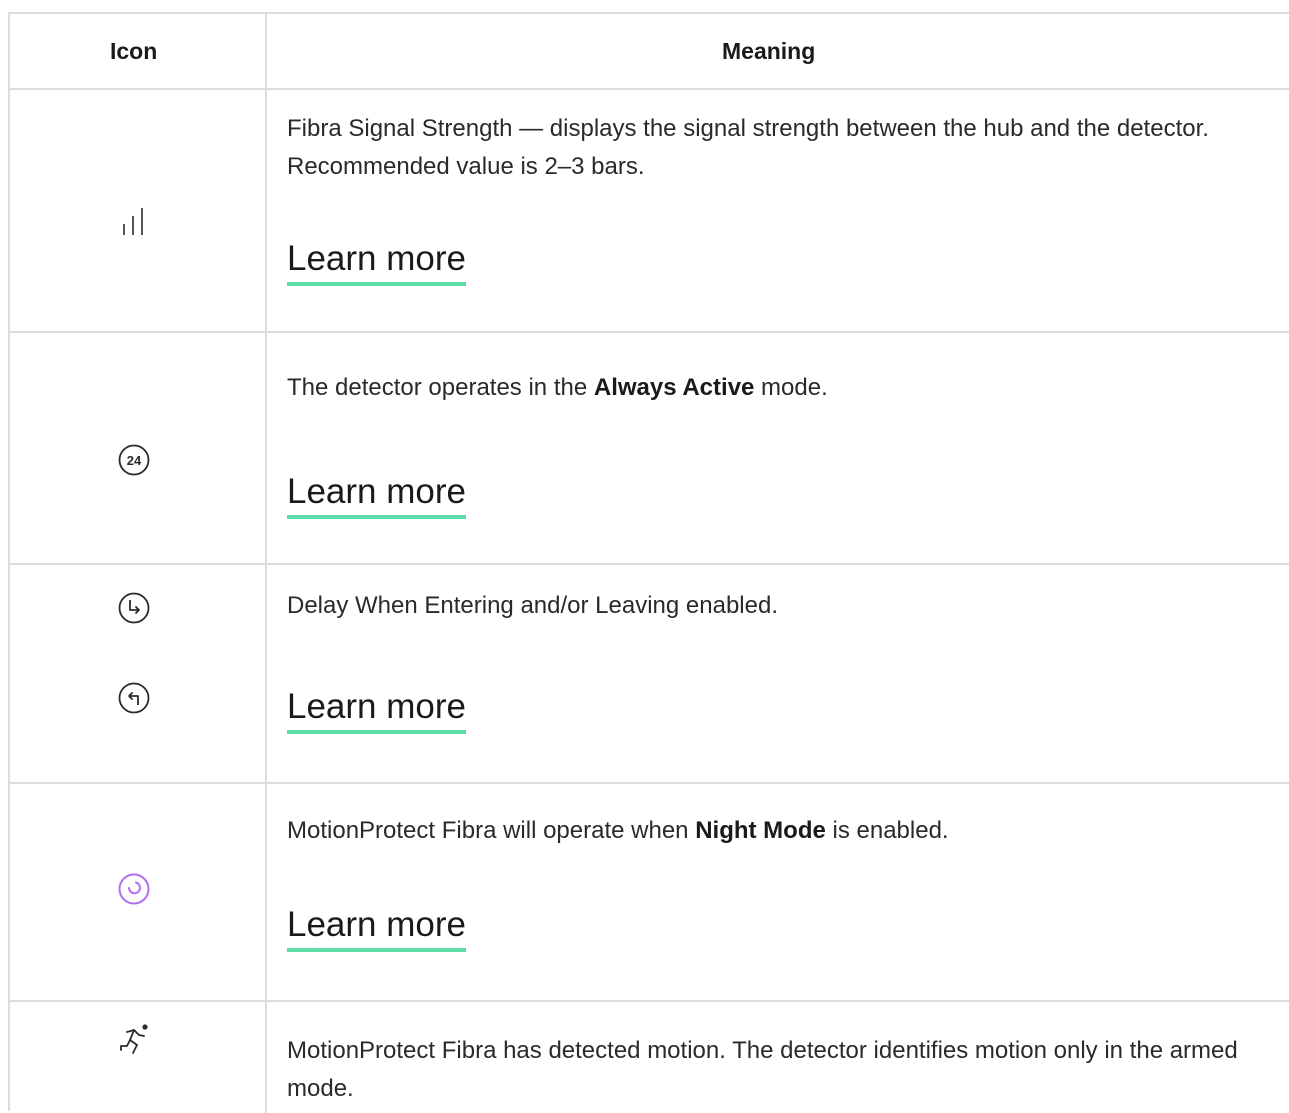 This screenshot has width=1289, height=1113. I want to click on text-after: mode., so click(791, 387).